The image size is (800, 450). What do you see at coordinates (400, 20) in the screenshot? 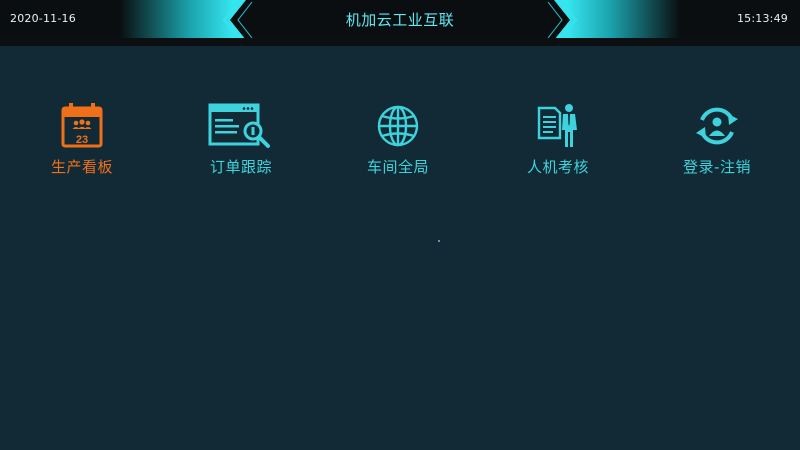
I see `page-title: 机加云工业互联` at bounding box center [400, 20].